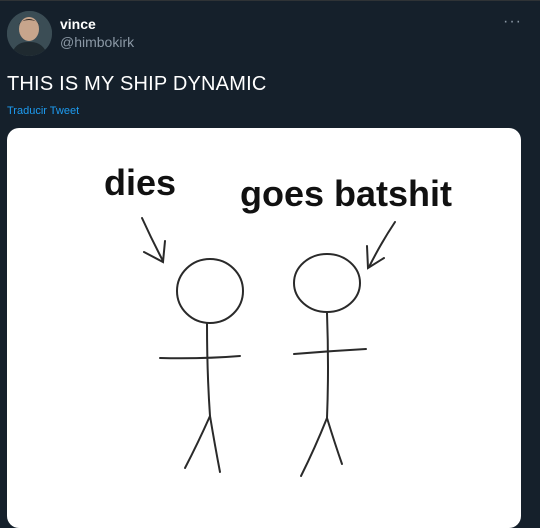 The width and height of the screenshot is (540, 528). What do you see at coordinates (512, 22) in the screenshot?
I see `more-options-icon: ···` at bounding box center [512, 22].